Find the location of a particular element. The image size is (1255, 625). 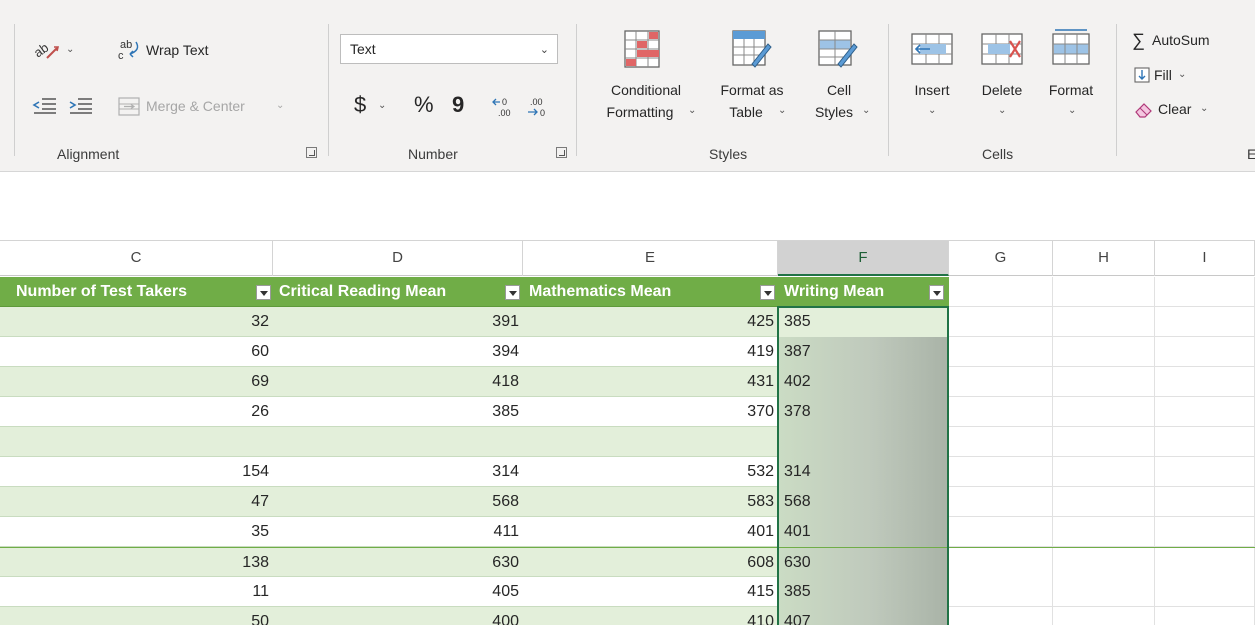

cell-critical-reading: 405 is located at coordinates (398, 592).